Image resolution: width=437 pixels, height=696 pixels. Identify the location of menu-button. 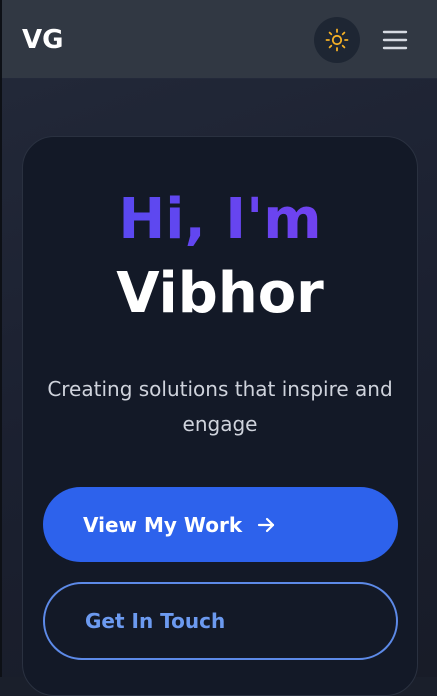
(395, 40).